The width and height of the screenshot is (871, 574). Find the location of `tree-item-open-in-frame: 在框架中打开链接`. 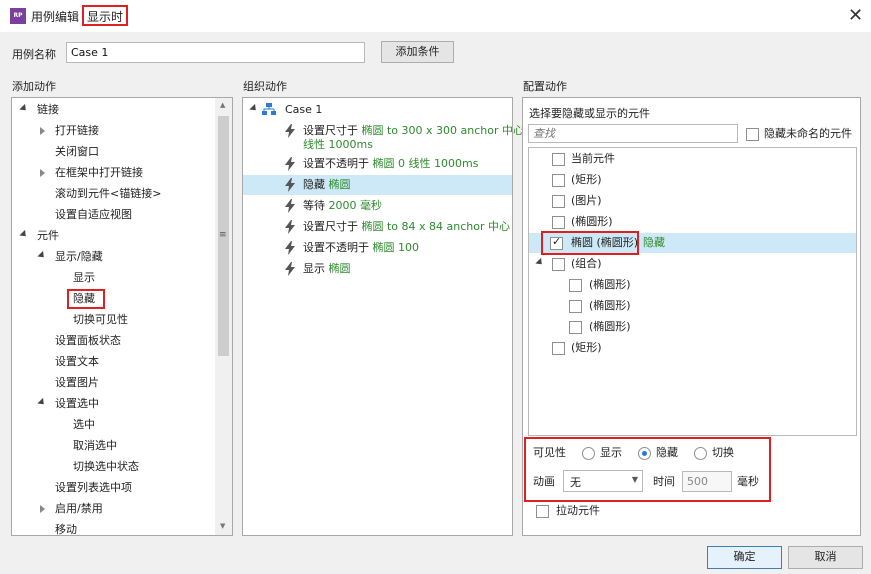

tree-item-open-in-frame: 在框架中打开链接 is located at coordinates (99, 173).